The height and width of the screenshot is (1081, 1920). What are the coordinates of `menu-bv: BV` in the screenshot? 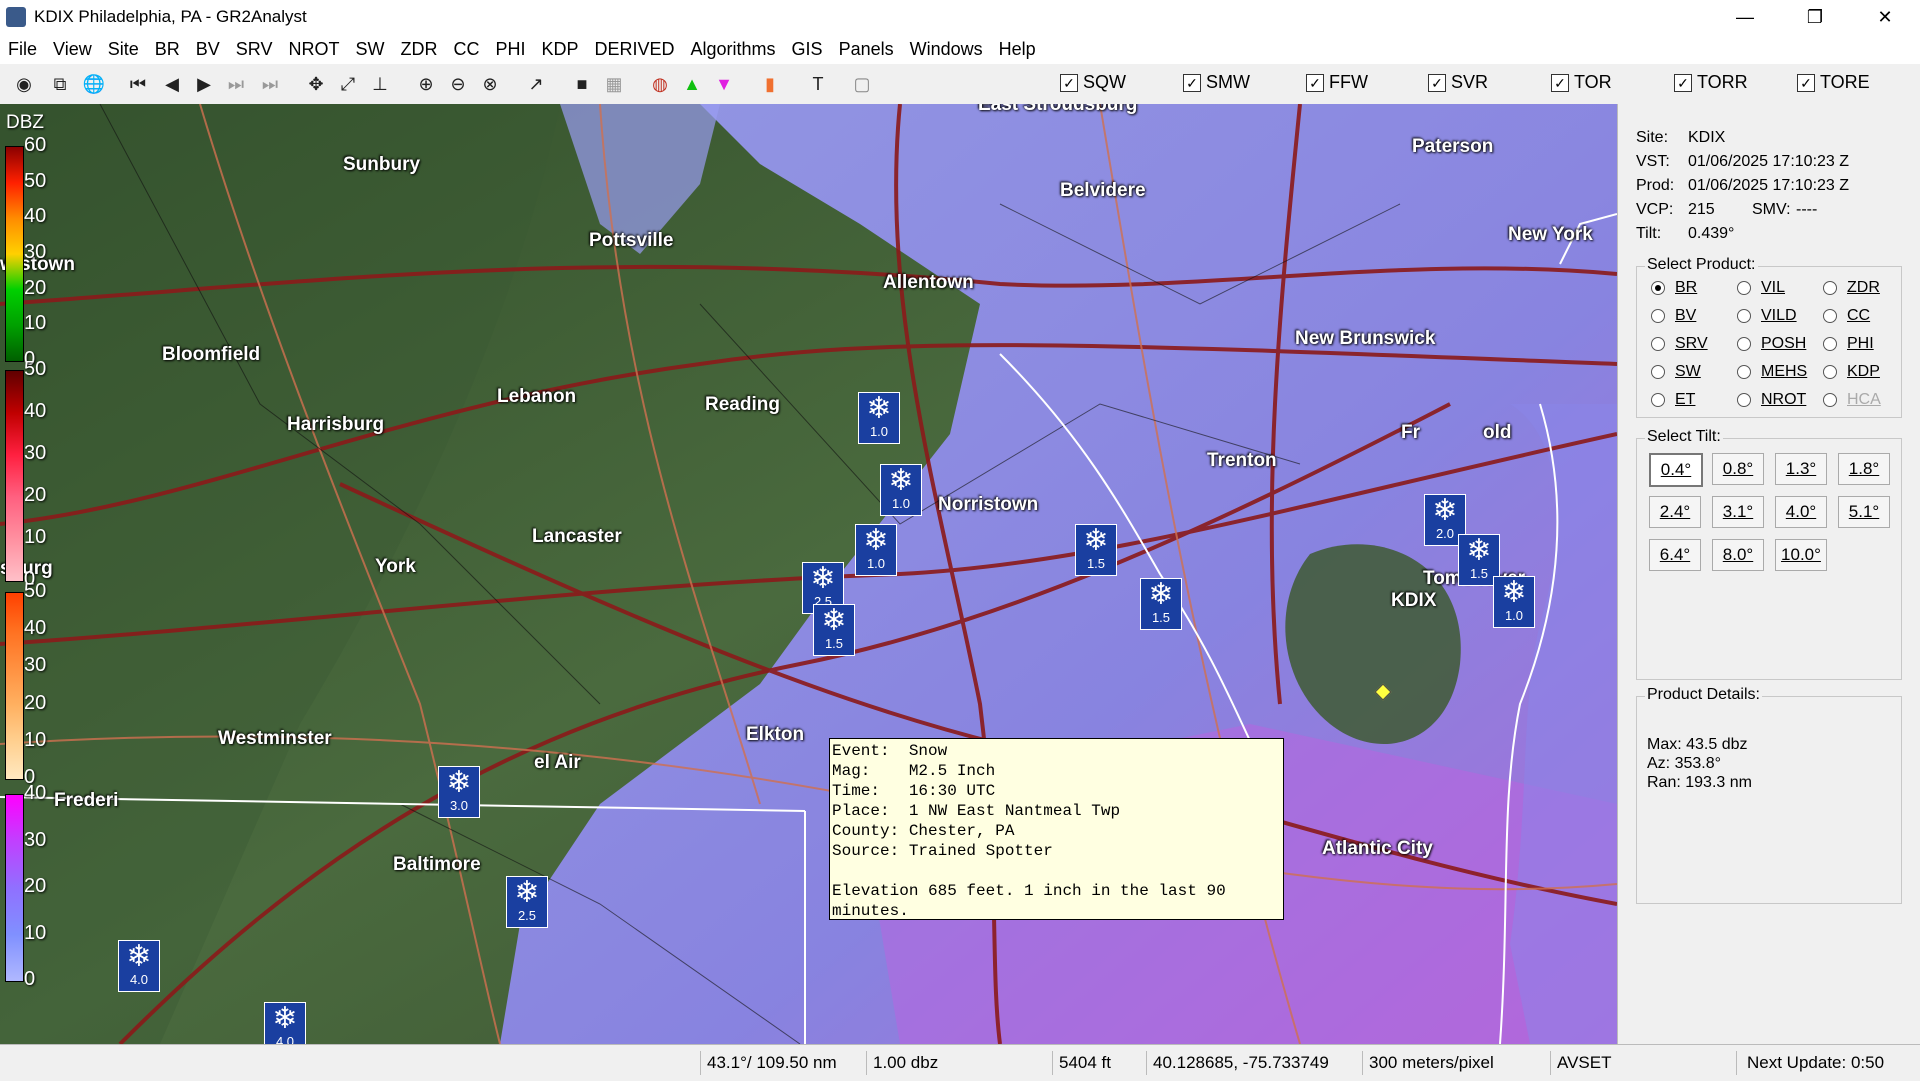 It's located at (208, 49).